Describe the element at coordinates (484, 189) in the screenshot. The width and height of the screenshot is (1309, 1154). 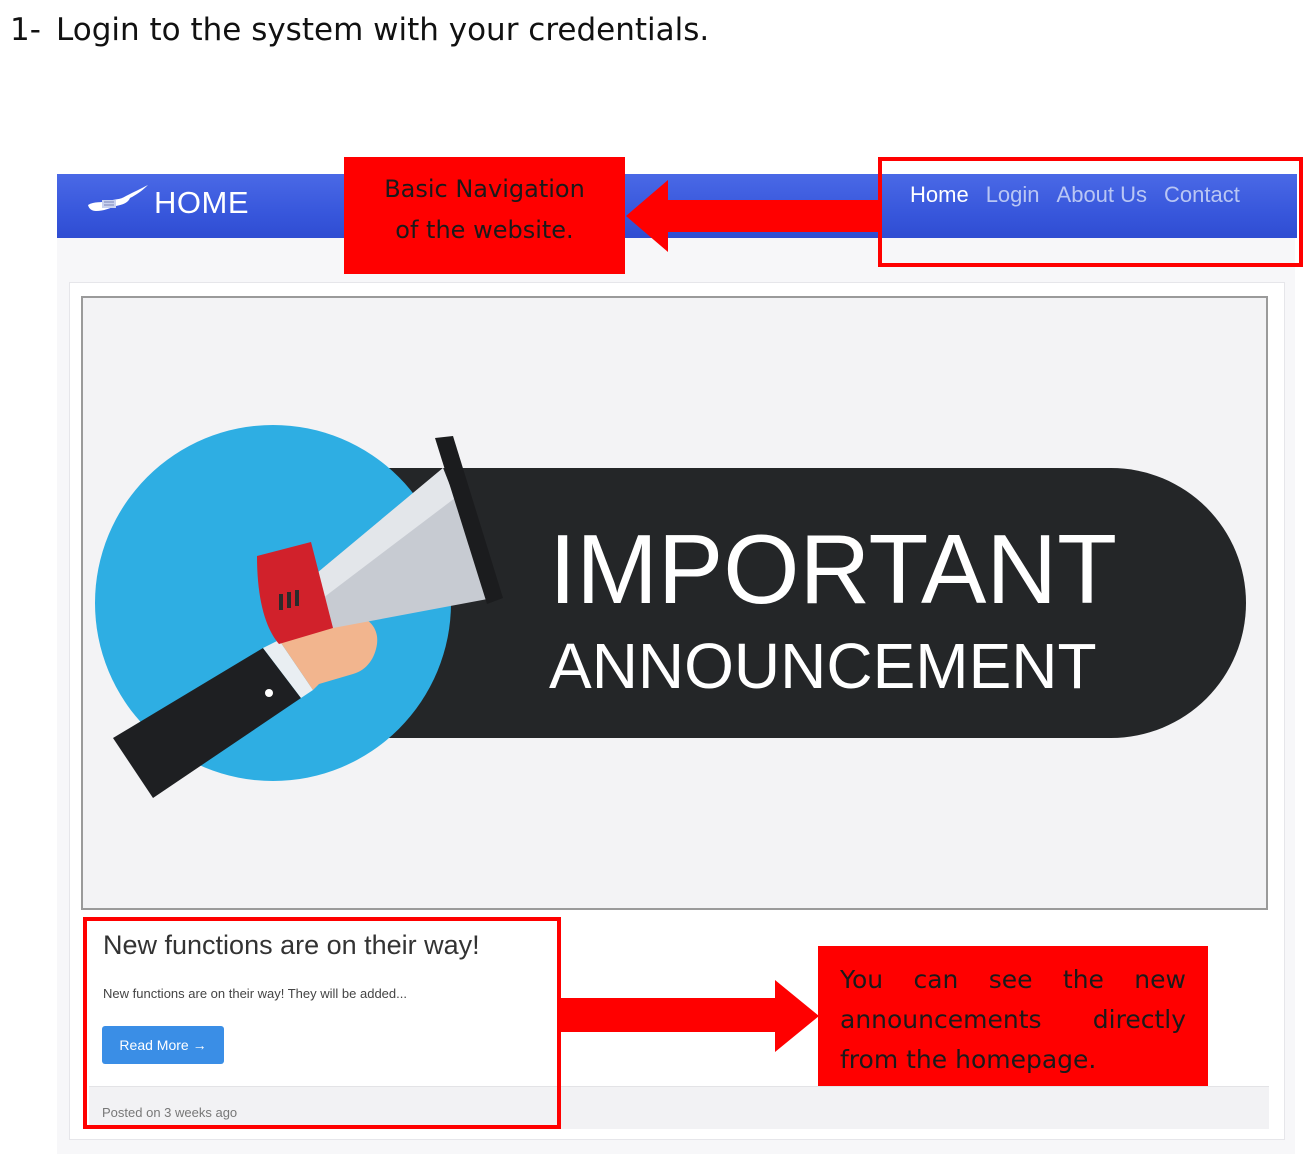
I see `nav-annotation-line1: Basic Navigation` at that location.